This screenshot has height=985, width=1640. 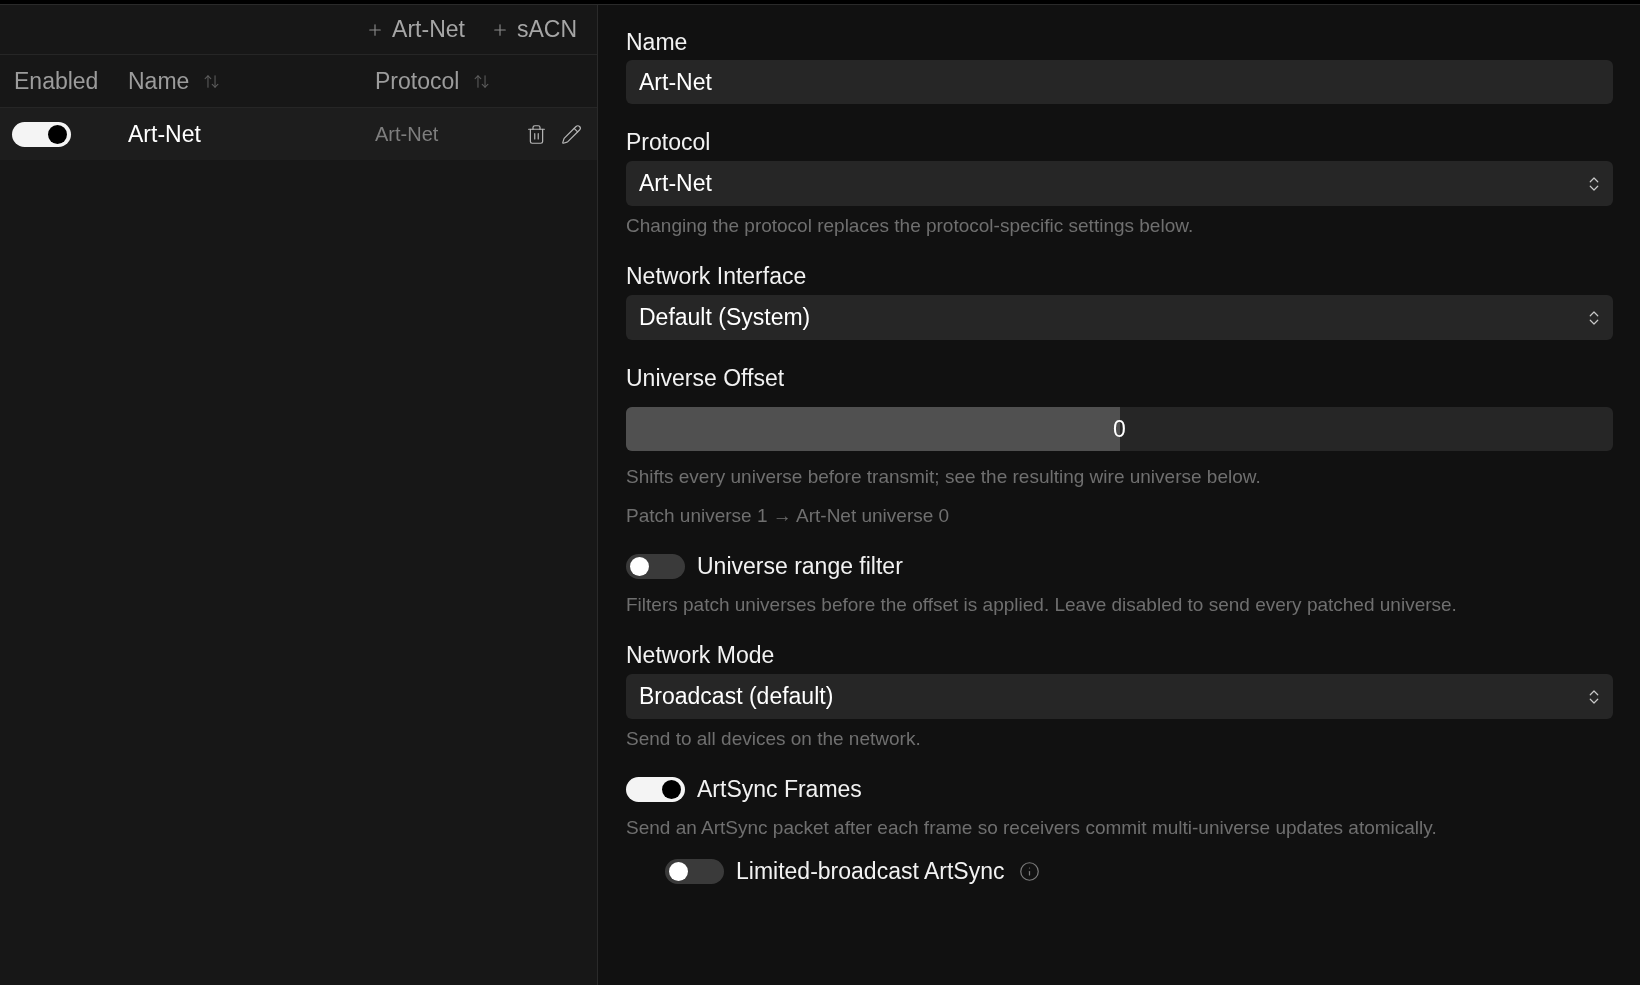 I want to click on text-field: Art-Net, so click(x=1119, y=82).